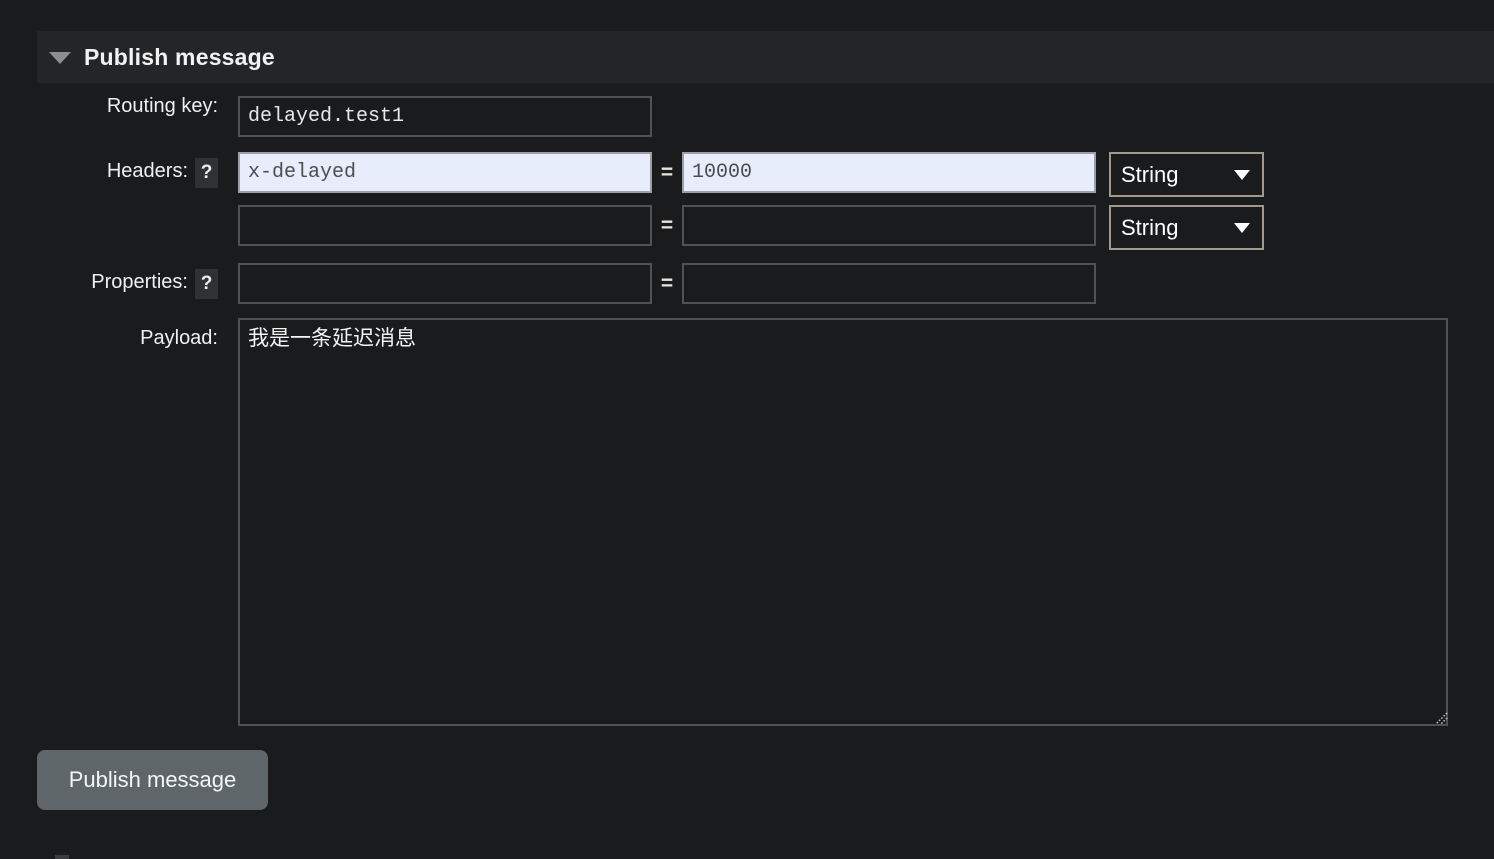 This screenshot has width=1494, height=859. I want to click on routing-key-label-wrap: Routing key:, so click(109, 106).